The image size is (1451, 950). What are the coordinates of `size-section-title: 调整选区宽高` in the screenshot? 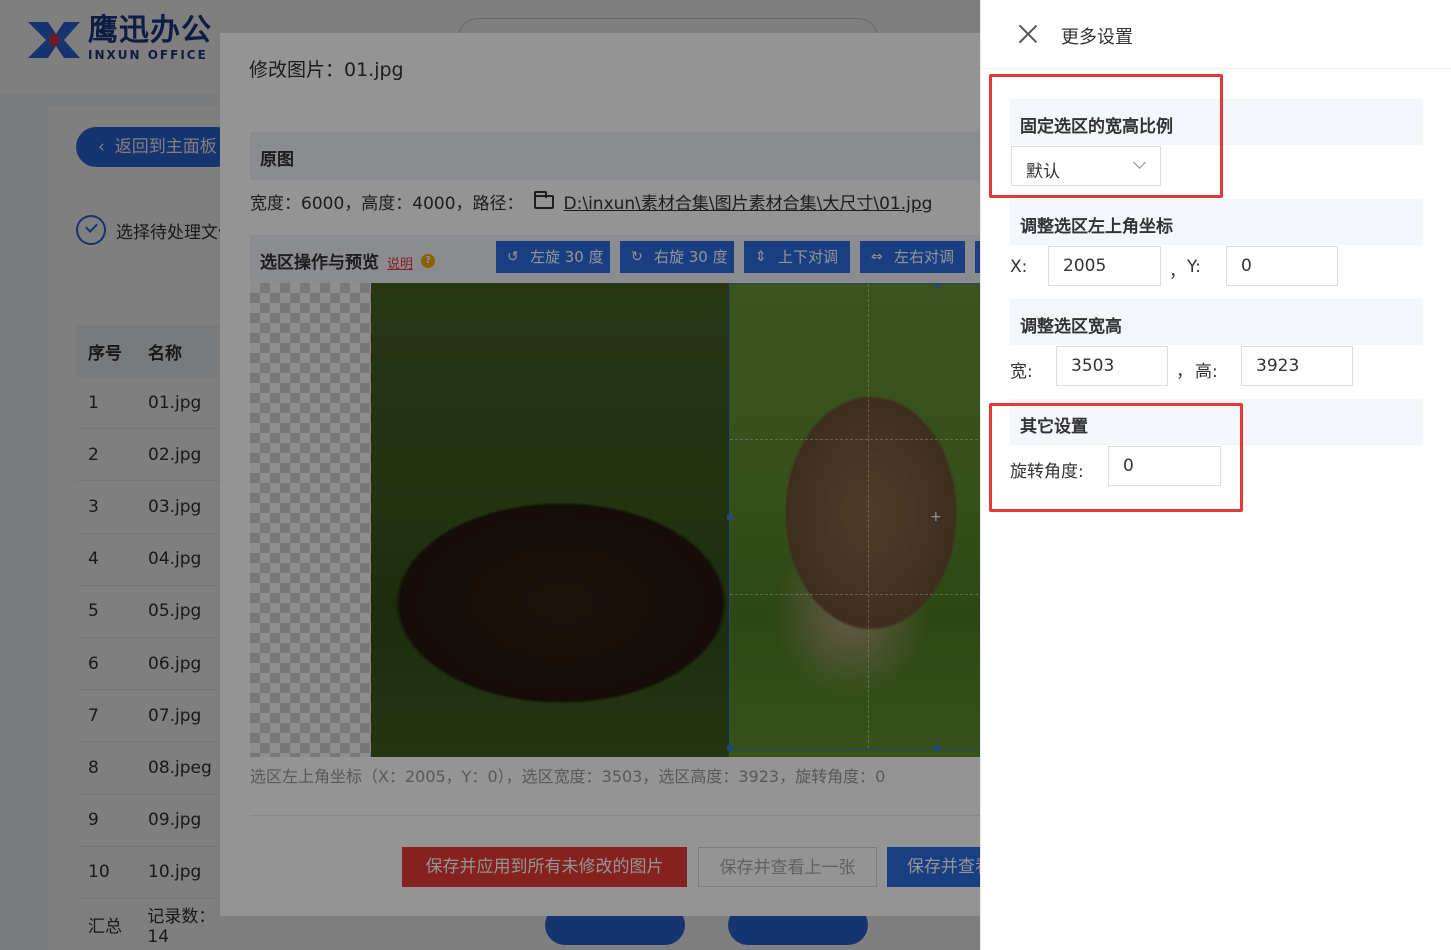 It's located at (1071, 327).